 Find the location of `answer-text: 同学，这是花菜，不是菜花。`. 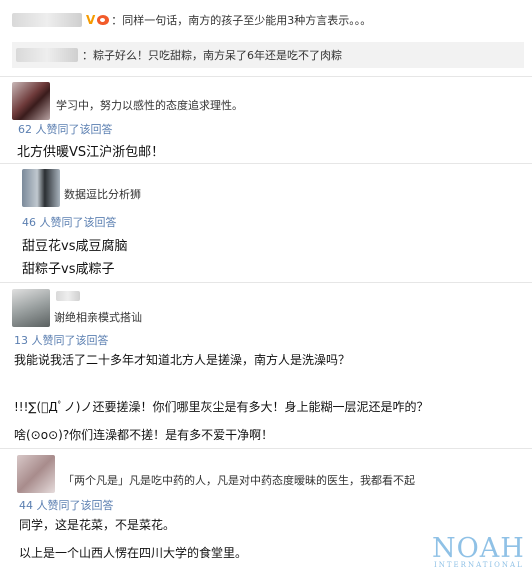

answer-text: 同学，这是花菜，不是菜花。 is located at coordinates (97, 525).